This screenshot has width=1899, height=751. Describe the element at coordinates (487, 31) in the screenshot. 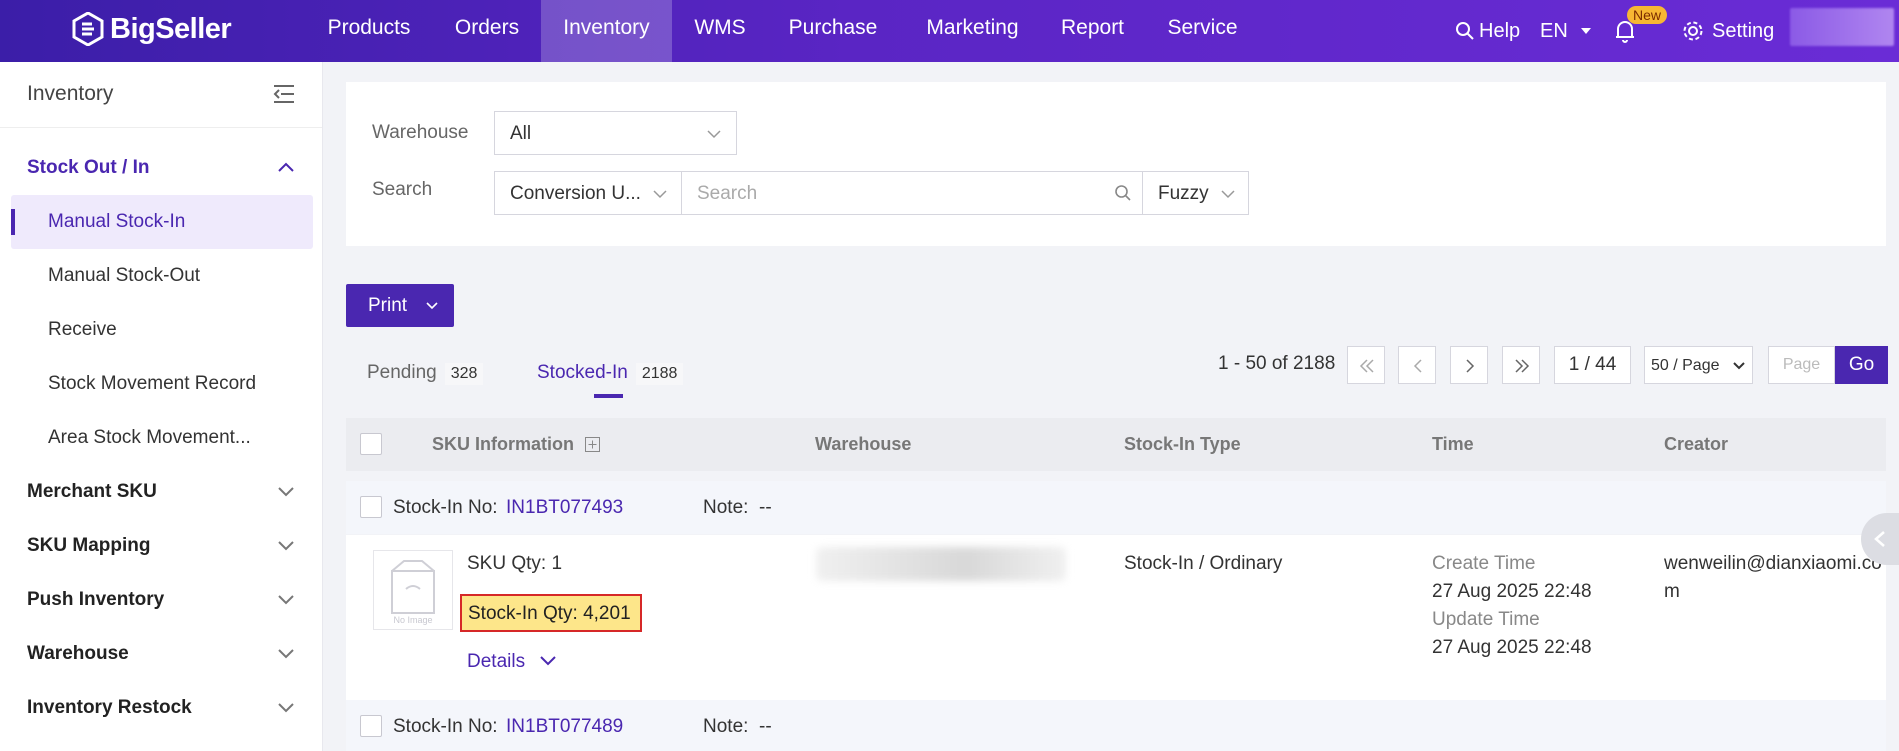

I see `nav-orders: Orders` at that location.